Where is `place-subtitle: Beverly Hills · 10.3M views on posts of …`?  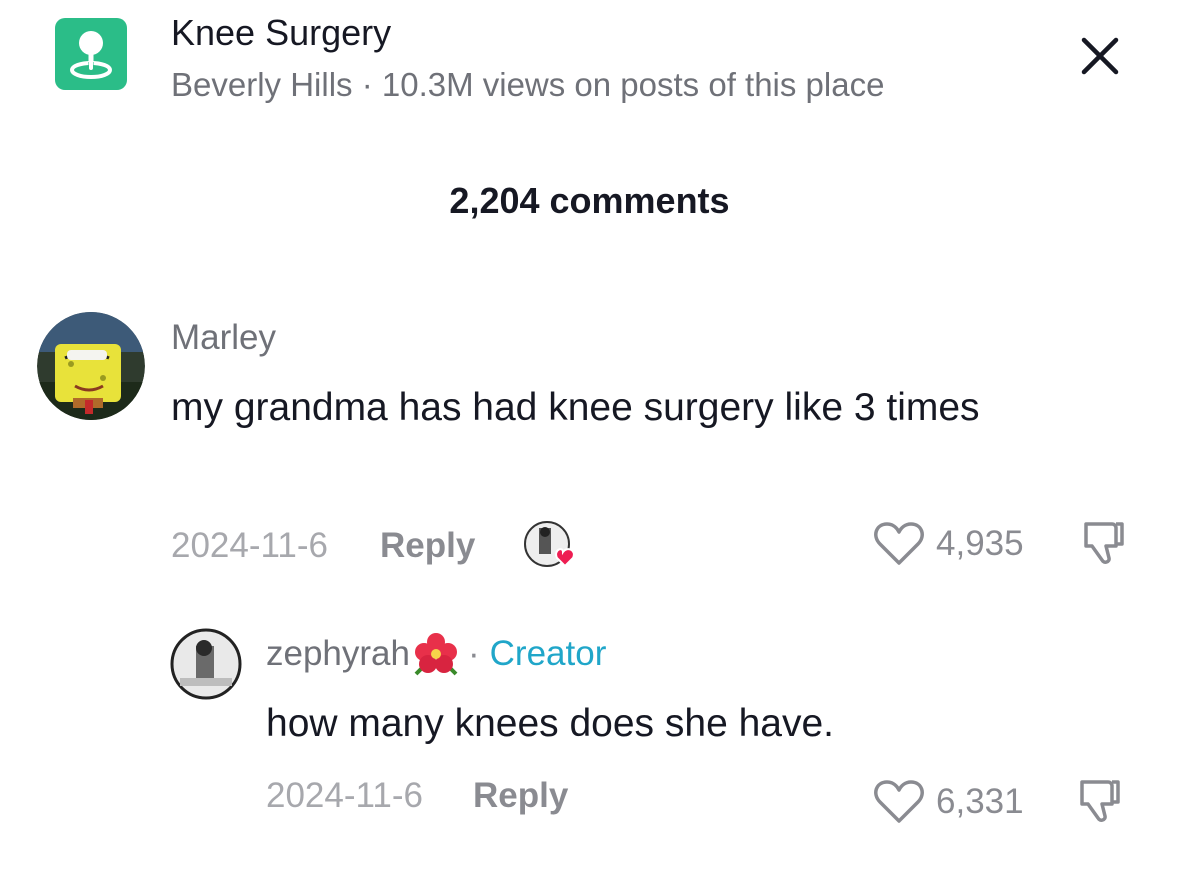 place-subtitle: Beverly Hills · 10.3M views on posts of … is located at coordinates (528, 84).